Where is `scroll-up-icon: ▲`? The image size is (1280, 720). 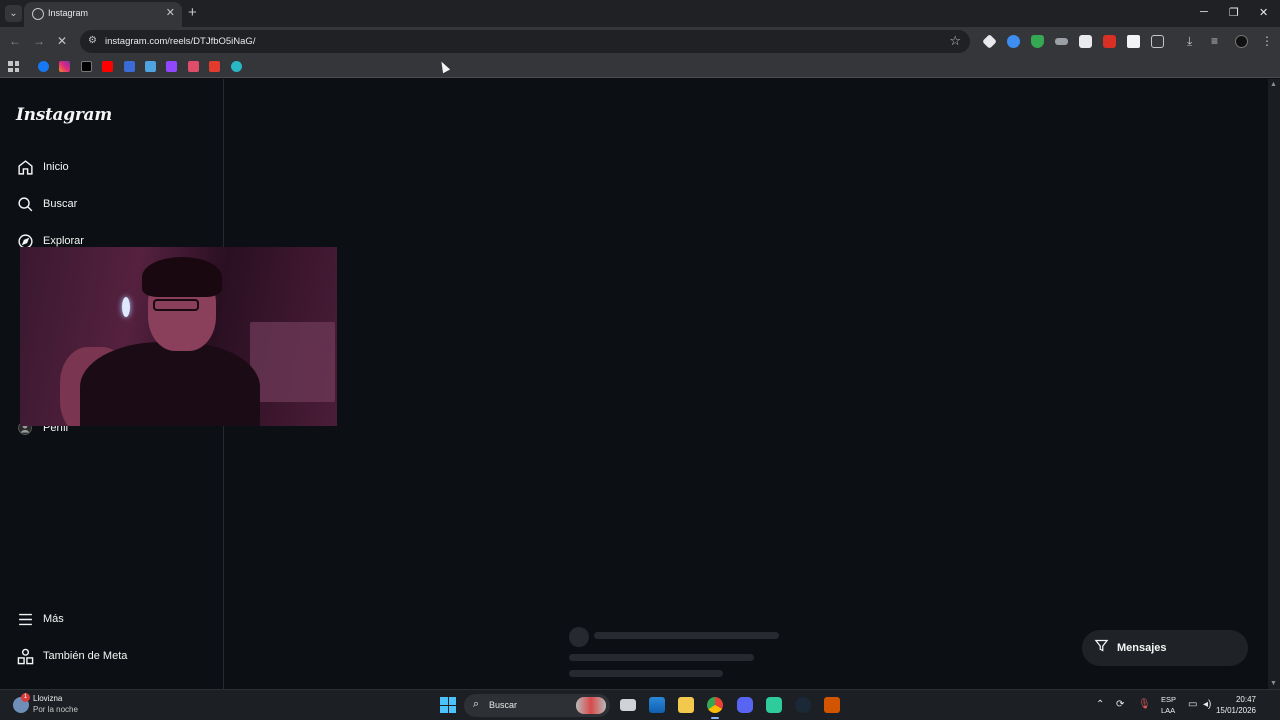 scroll-up-icon: ▲ is located at coordinates (1273, 84).